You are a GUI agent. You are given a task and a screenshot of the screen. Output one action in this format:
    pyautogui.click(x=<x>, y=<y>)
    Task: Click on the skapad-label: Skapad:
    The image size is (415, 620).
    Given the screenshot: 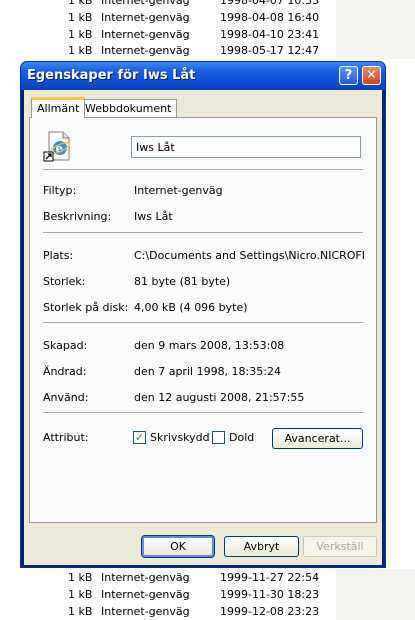 What is the action you would take?
    pyautogui.click(x=65, y=345)
    